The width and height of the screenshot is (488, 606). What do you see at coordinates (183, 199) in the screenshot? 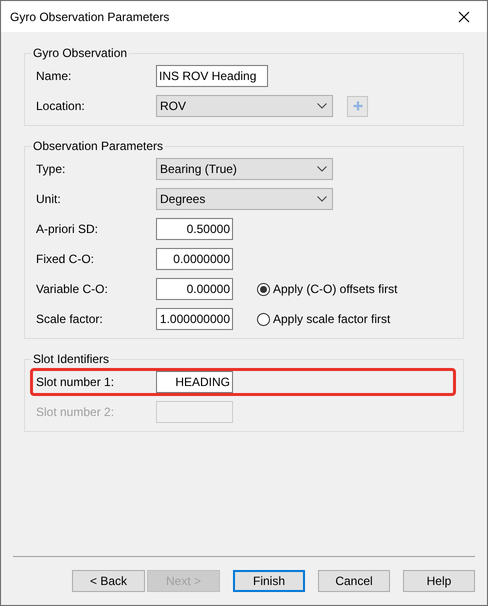
I see `dropdown-value: Degrees` at bounding box center [183, 199].